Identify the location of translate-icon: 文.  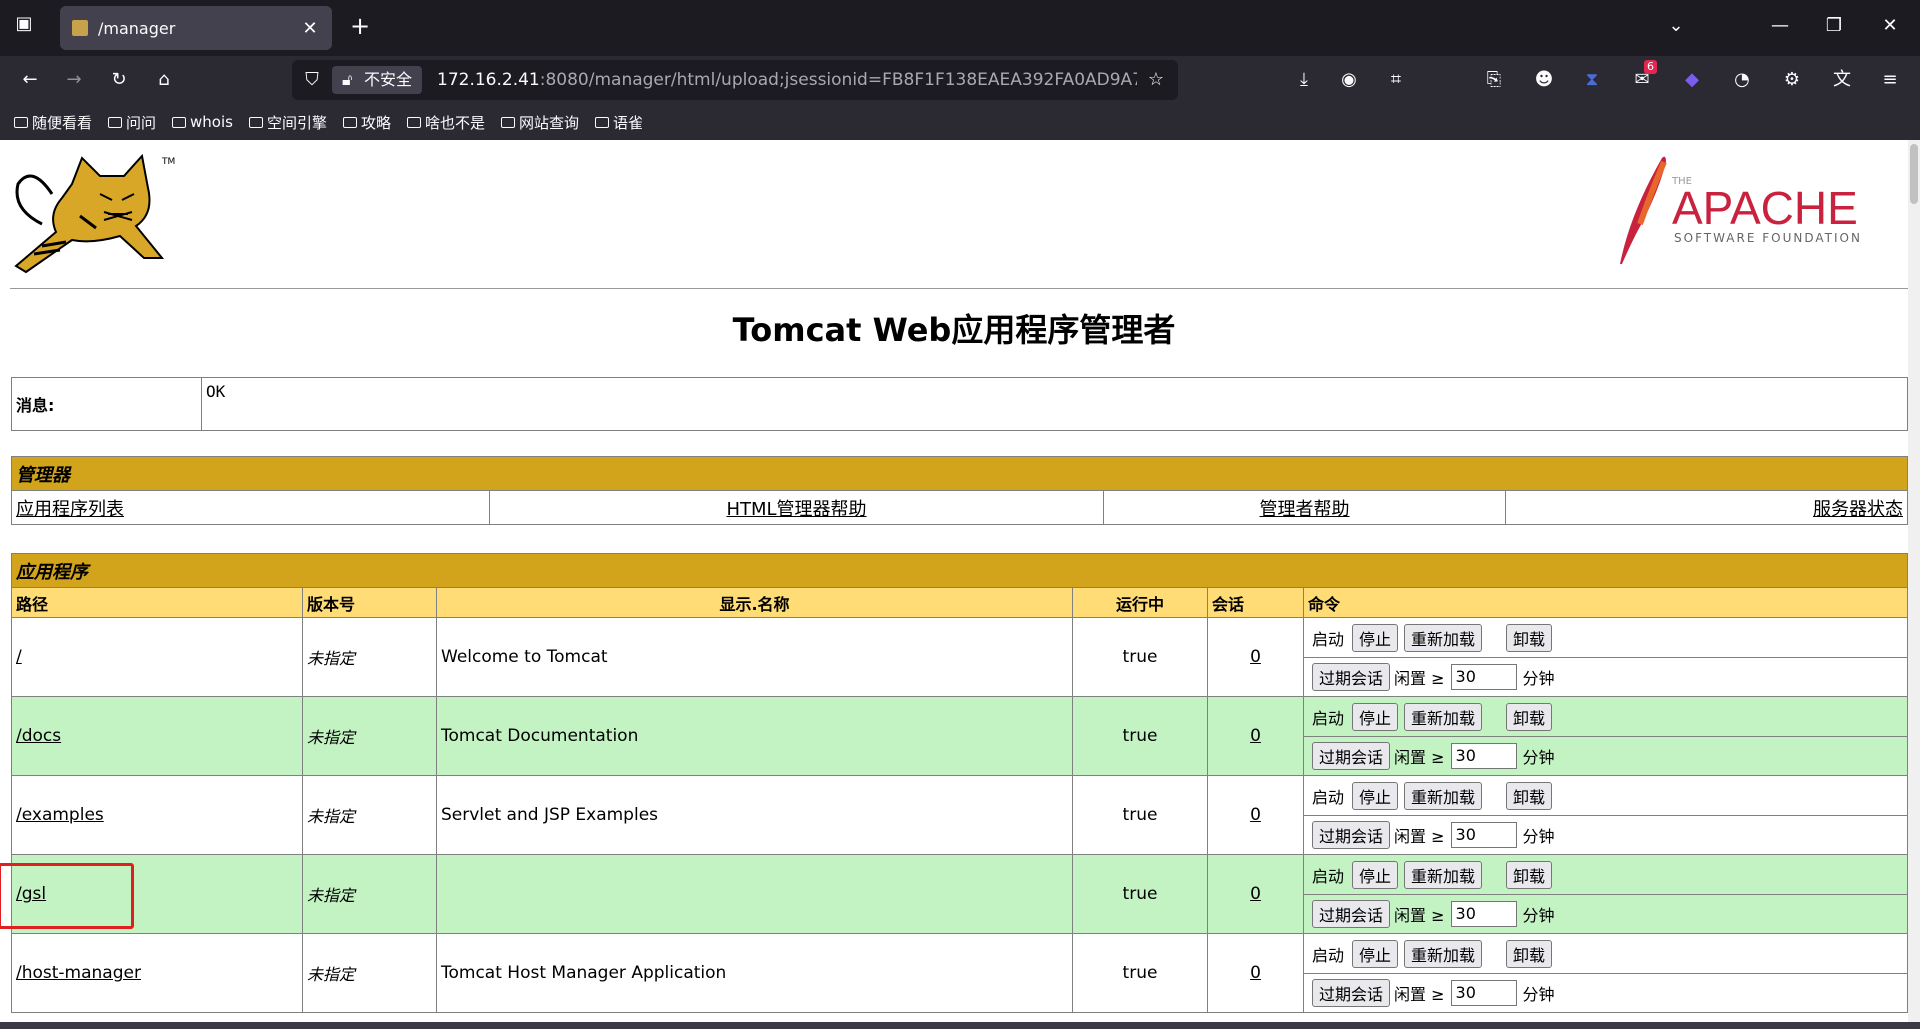
(1842, 80).